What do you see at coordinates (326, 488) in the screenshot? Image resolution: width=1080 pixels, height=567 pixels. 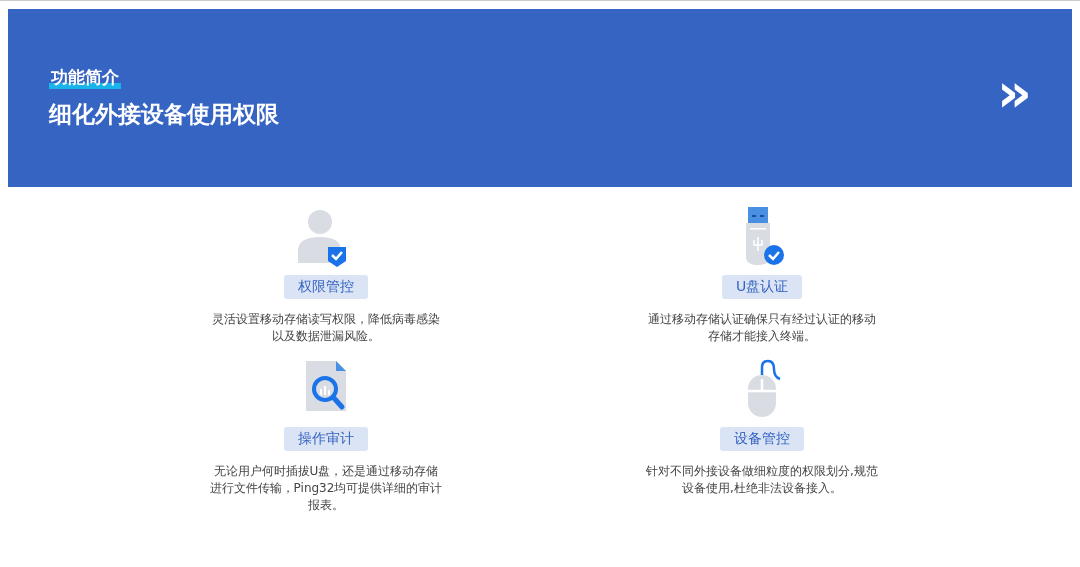 I see `feature-description: 无论用户何时插拔U盘，还是通过移动存储进行文件传输，Ping32均可提供详细的审计报表。` at bounding box center [326, 488].